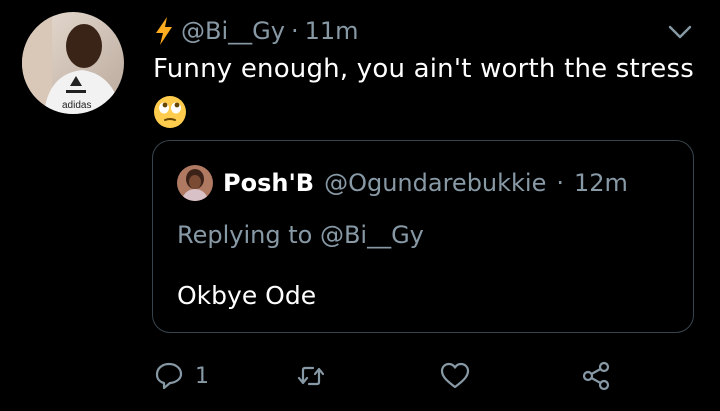 This screenshot has width=720, height=411. What do you see at coordinates (76, 105) in the screenshot?
I see `avatar-shirt-logo: adidas` at bounding box center [76, 105].